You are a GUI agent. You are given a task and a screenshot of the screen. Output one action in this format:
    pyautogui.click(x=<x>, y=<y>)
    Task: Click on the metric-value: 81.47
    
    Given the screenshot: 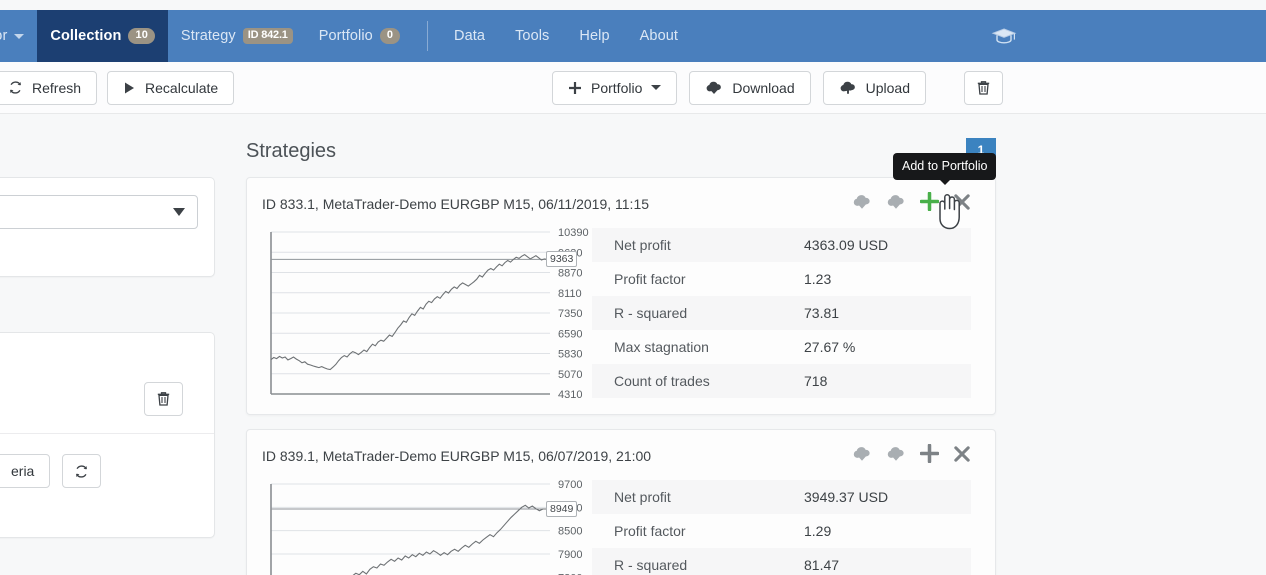 What is the action you would take?
    pyautogui.click(x=822, y=565)
    